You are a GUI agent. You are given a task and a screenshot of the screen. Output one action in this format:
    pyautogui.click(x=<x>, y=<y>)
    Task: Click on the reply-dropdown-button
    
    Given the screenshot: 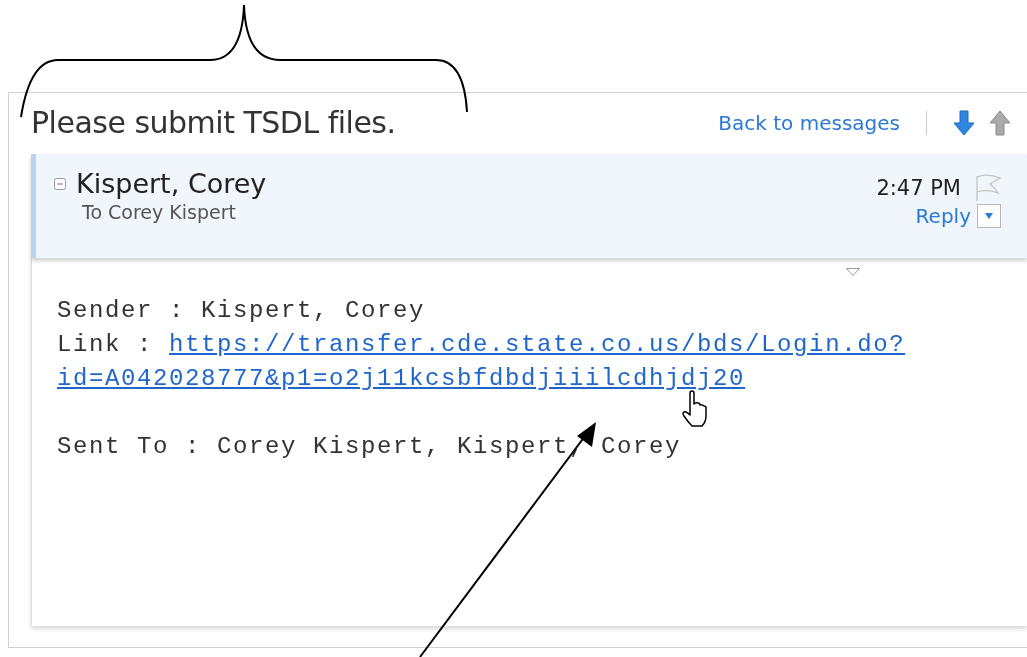 What is the action you would take?
    pyautogui.click(x=989, y=216)
    